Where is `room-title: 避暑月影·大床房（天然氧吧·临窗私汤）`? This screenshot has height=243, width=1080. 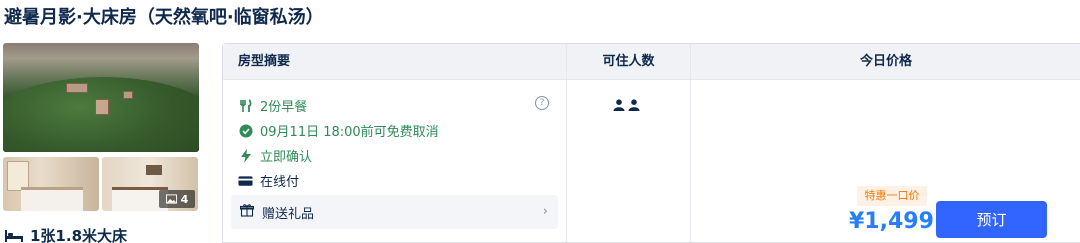 room-title: 避暑月影·大床房（天然氧吧·临窗私汤） is located at coordinates (164, 17).